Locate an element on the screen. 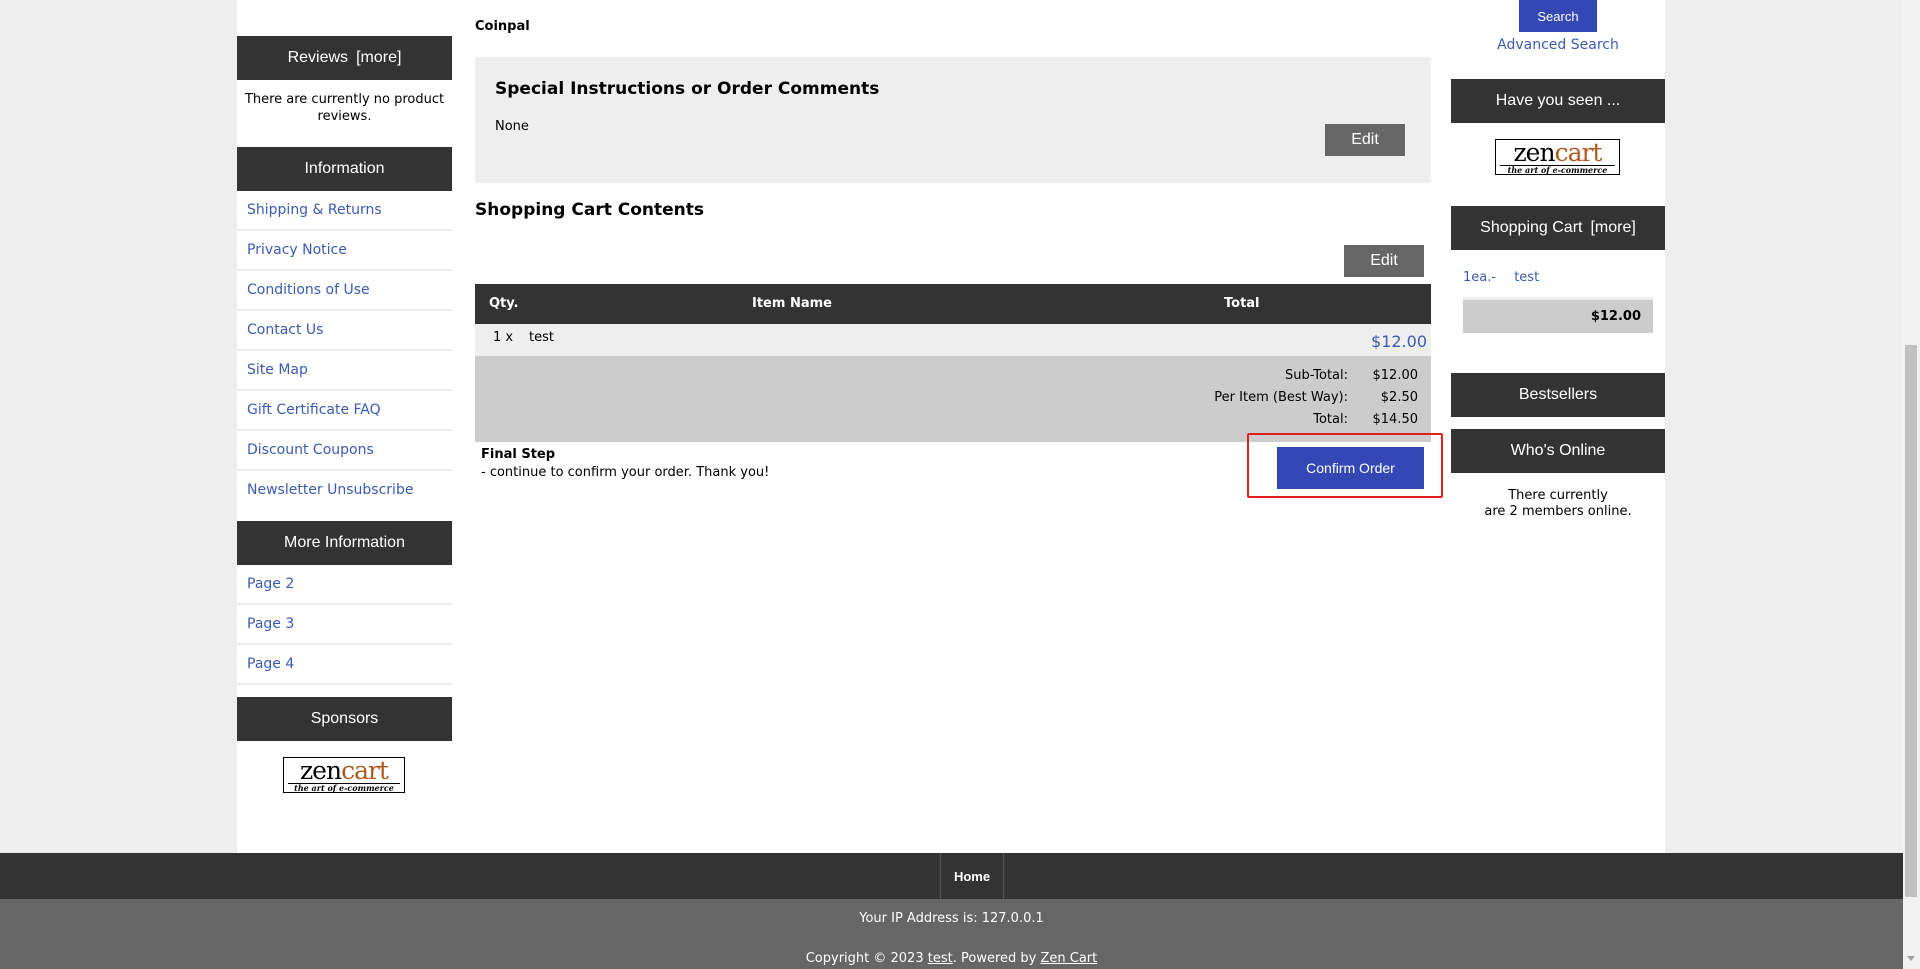 This screenshot has height=969, width=1920. newsletter-unsubscribe-link: Newsletter Unsubscribe is located at coordinates (330, 490).